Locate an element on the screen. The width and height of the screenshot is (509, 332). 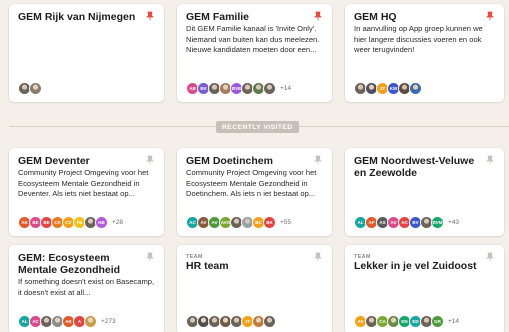
section-label-recently-visited: RECENTLY VISITED is located at coordinates (257, 127).